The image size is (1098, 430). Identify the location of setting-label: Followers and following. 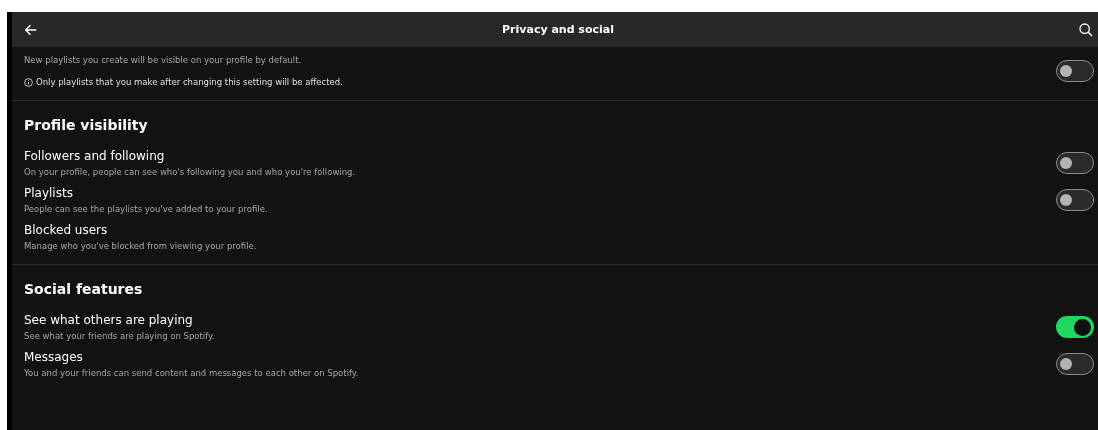
(95, 156).